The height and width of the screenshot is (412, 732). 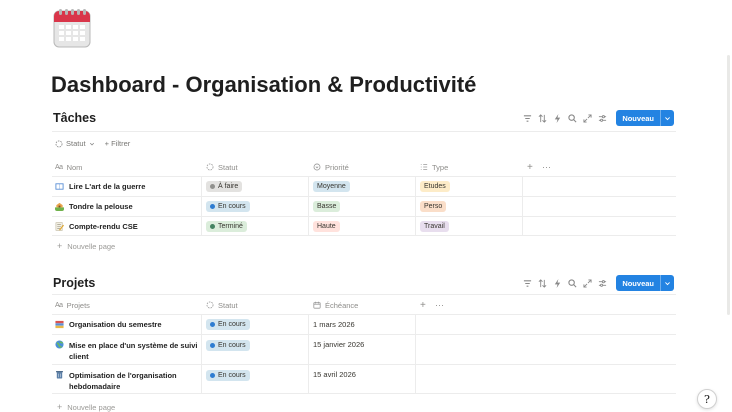 I want to click on type-badge: Perso, so click(x=433, y=206).